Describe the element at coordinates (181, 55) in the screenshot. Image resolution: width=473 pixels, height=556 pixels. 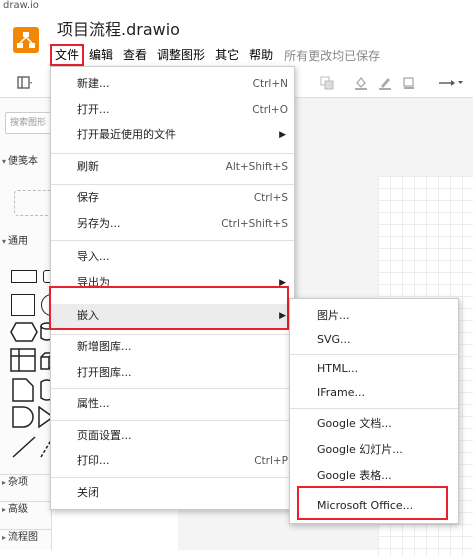
I see `menu-arrange: 调整图形` at that location.